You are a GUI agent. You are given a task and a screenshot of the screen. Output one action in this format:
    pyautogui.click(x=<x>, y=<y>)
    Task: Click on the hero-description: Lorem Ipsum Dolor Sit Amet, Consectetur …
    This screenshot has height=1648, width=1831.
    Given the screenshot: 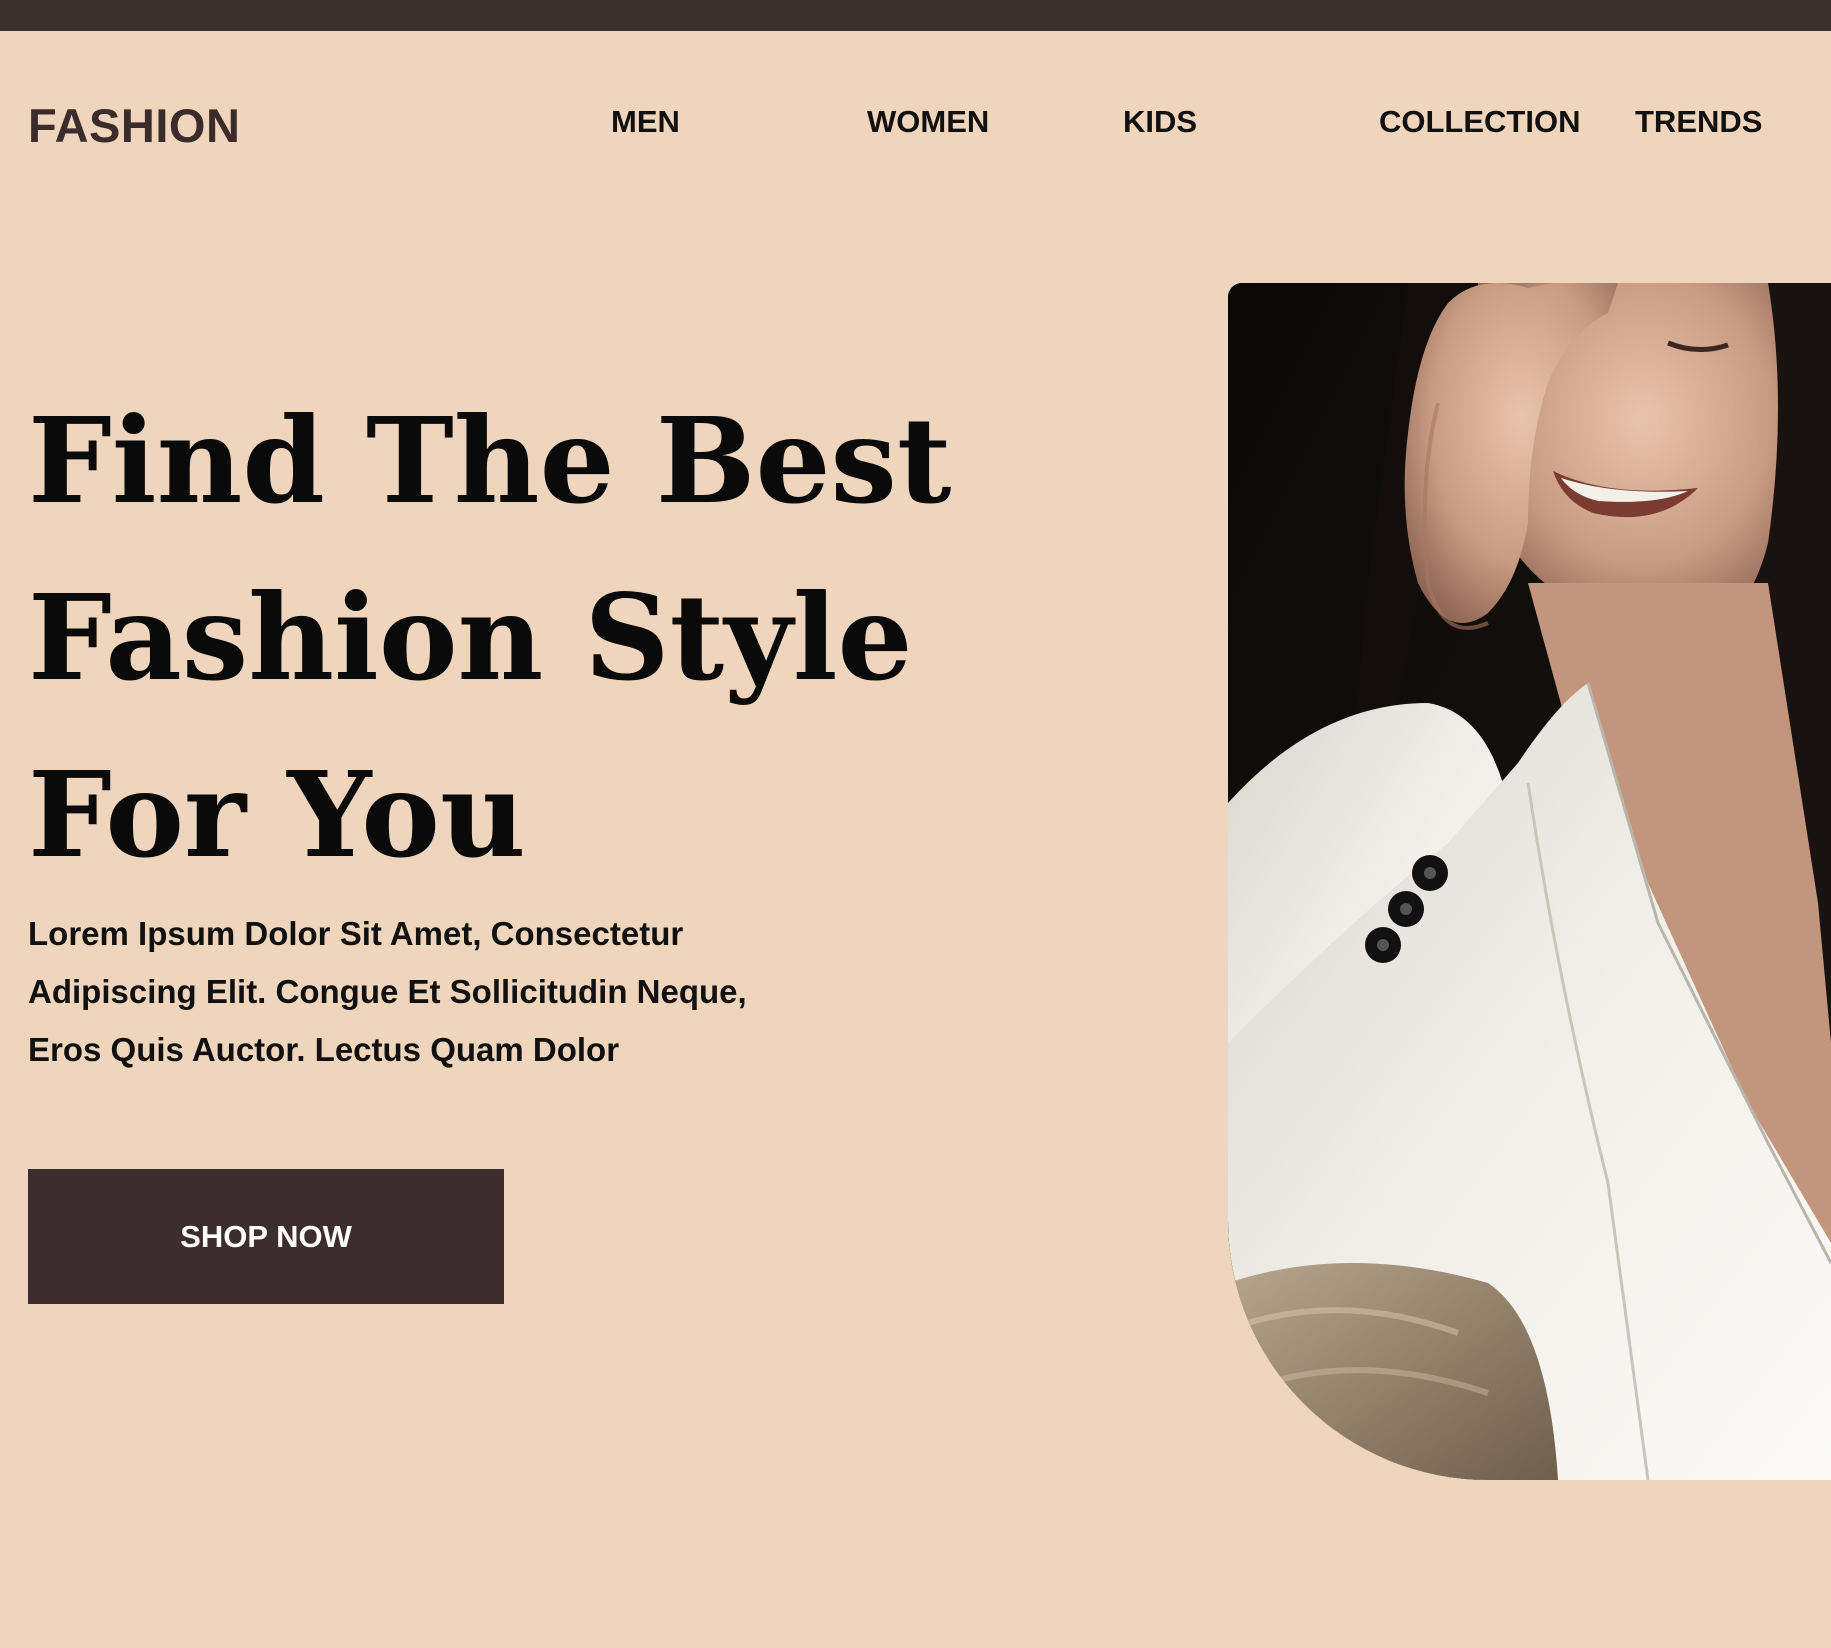 What is the action you would take?
    pyautogui.click(x=408, y=992)
    